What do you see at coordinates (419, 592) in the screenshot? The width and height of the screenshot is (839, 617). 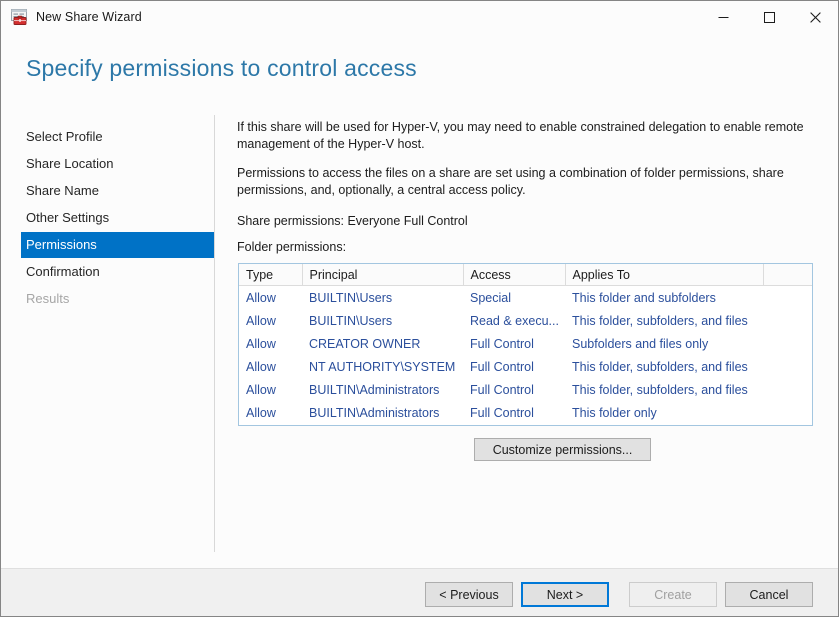 I see `wizard-footer: < Previous Next > Create Cancel` at bounding box center [419, 592].